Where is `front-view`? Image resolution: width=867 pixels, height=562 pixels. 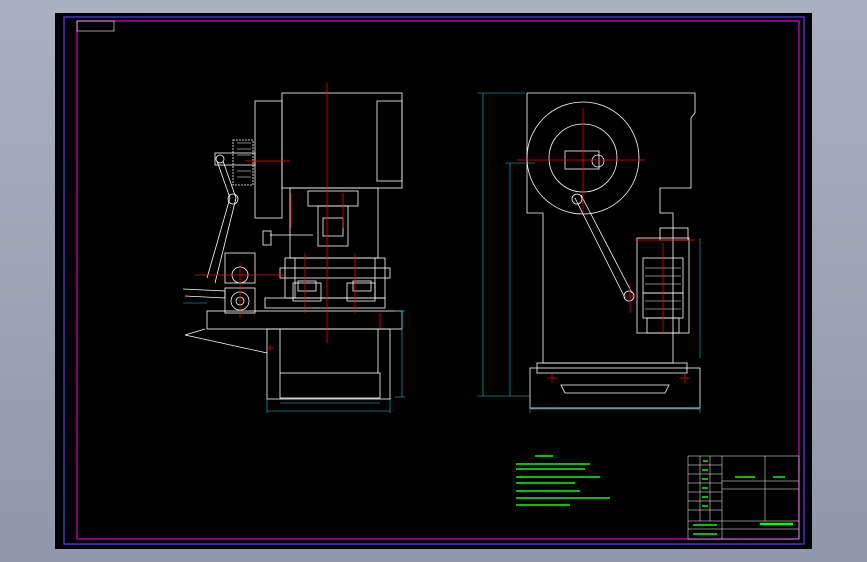 front-view is located at coordinates (613, 250).